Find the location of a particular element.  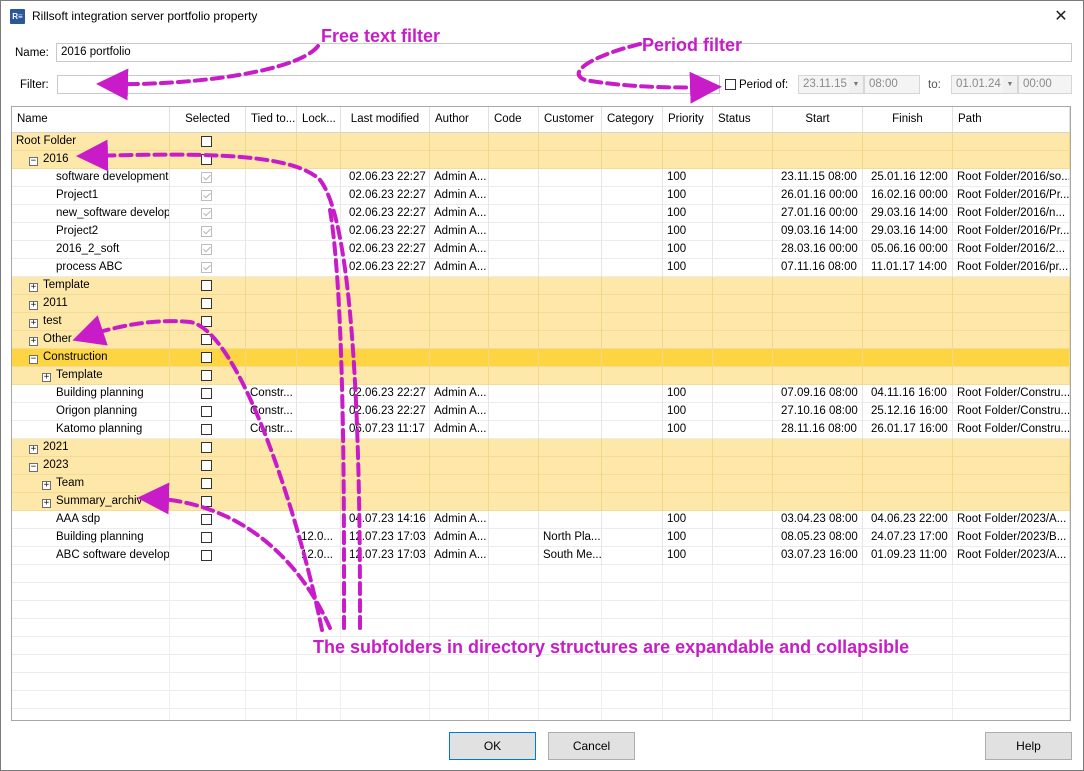

col-start-header: Start is located at coordinates (818, 119).